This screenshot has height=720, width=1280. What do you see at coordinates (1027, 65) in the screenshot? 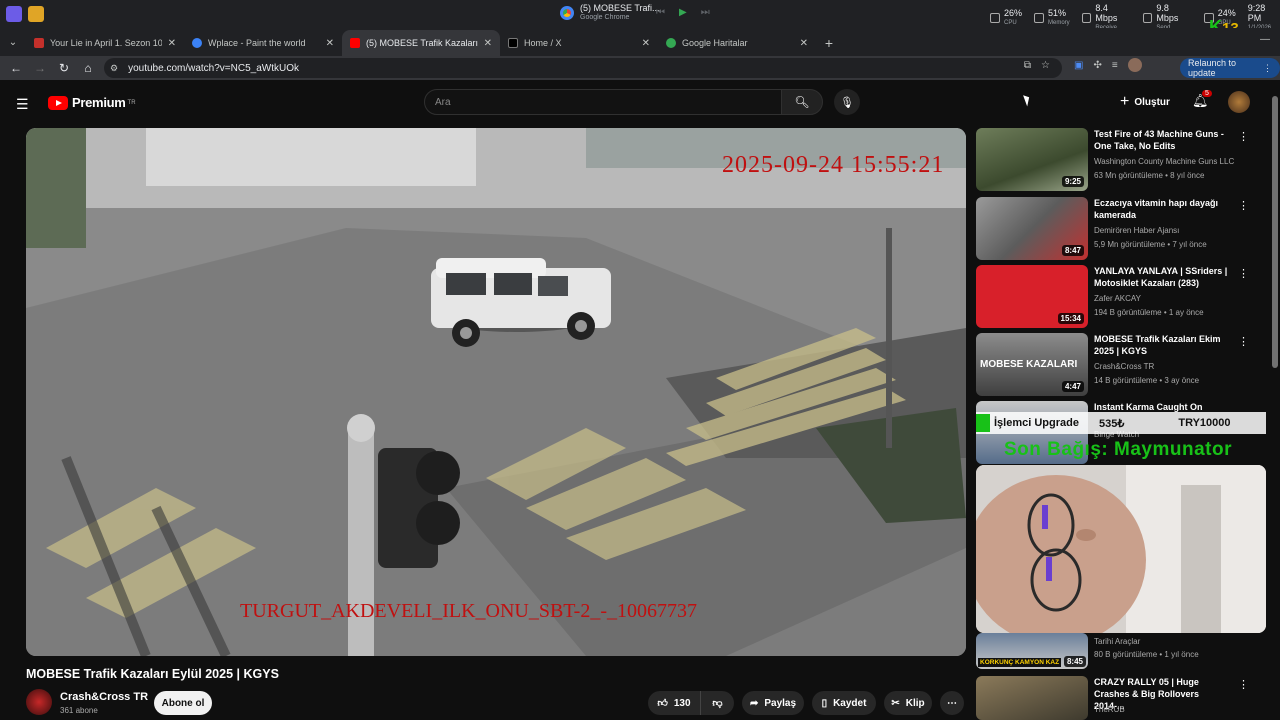
I see `install-icon: ⧉` at bounding box center [1027, 65].